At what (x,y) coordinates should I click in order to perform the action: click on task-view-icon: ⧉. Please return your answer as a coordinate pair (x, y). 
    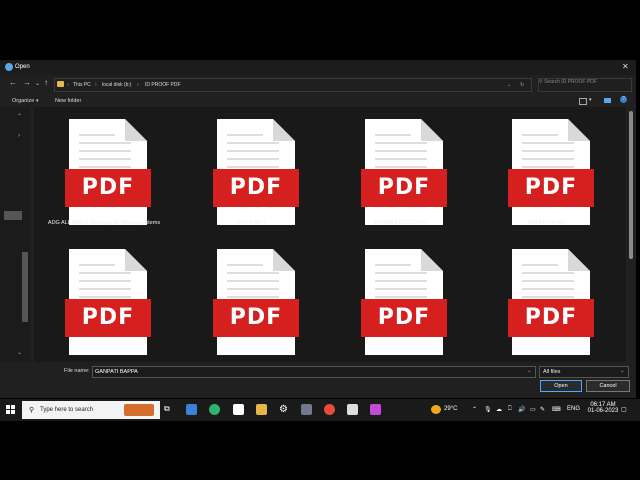
    Looking at the image, I should click on (169, 409).